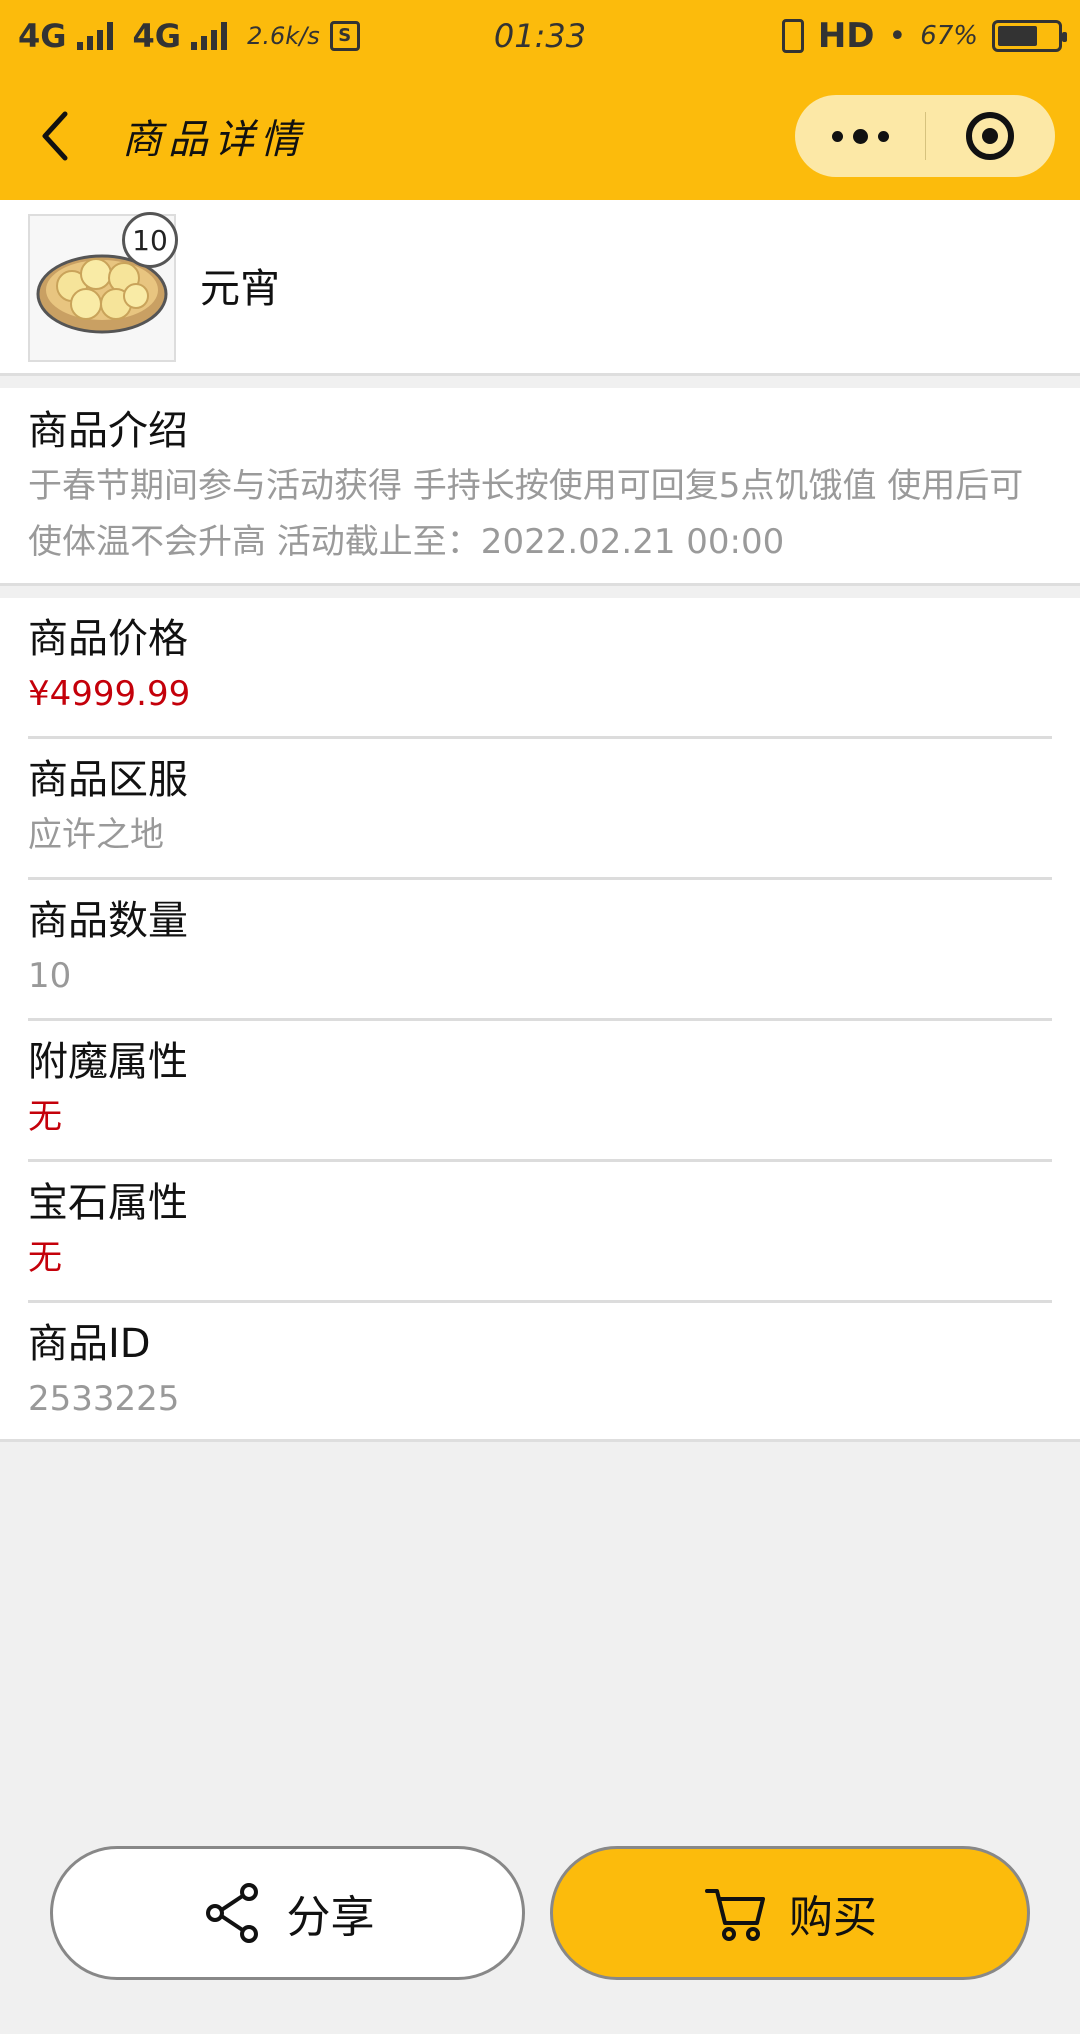 The width and height of the screenshot is (1080, 2034). I want to click on share-button: 分享, so click(287, 1913).